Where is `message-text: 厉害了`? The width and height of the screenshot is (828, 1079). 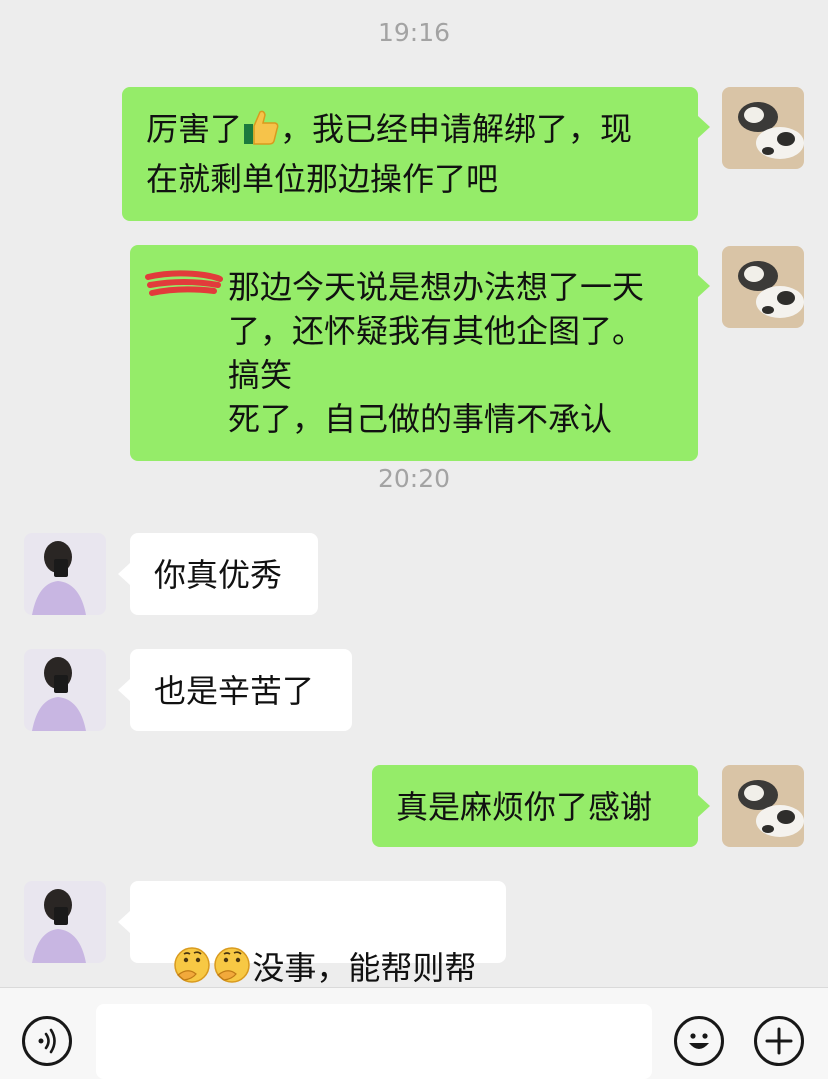 message-text: 厉害了 is located at coordinates (194, 129).